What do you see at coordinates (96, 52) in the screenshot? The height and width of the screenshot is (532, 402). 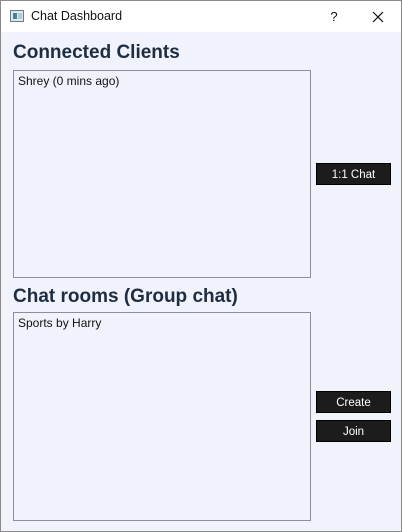 I see `connected-clients-heading: Connected Clients` at bounding box center [96, 52].